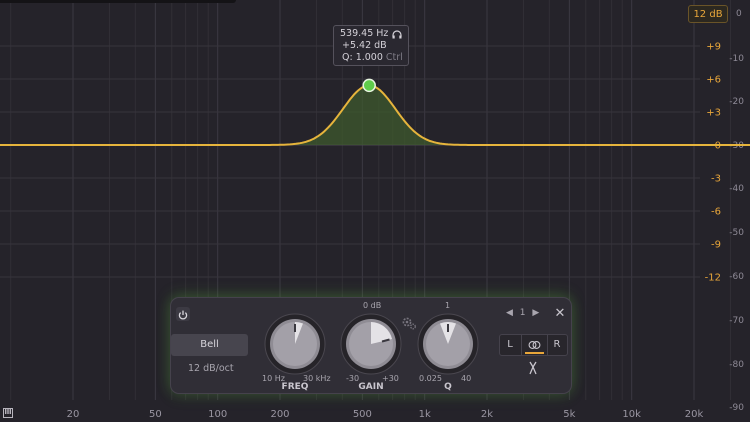 Image resolution: width=750 pixels, height=422 pixels. I want to click on band-number: 1, so click(522, 313).